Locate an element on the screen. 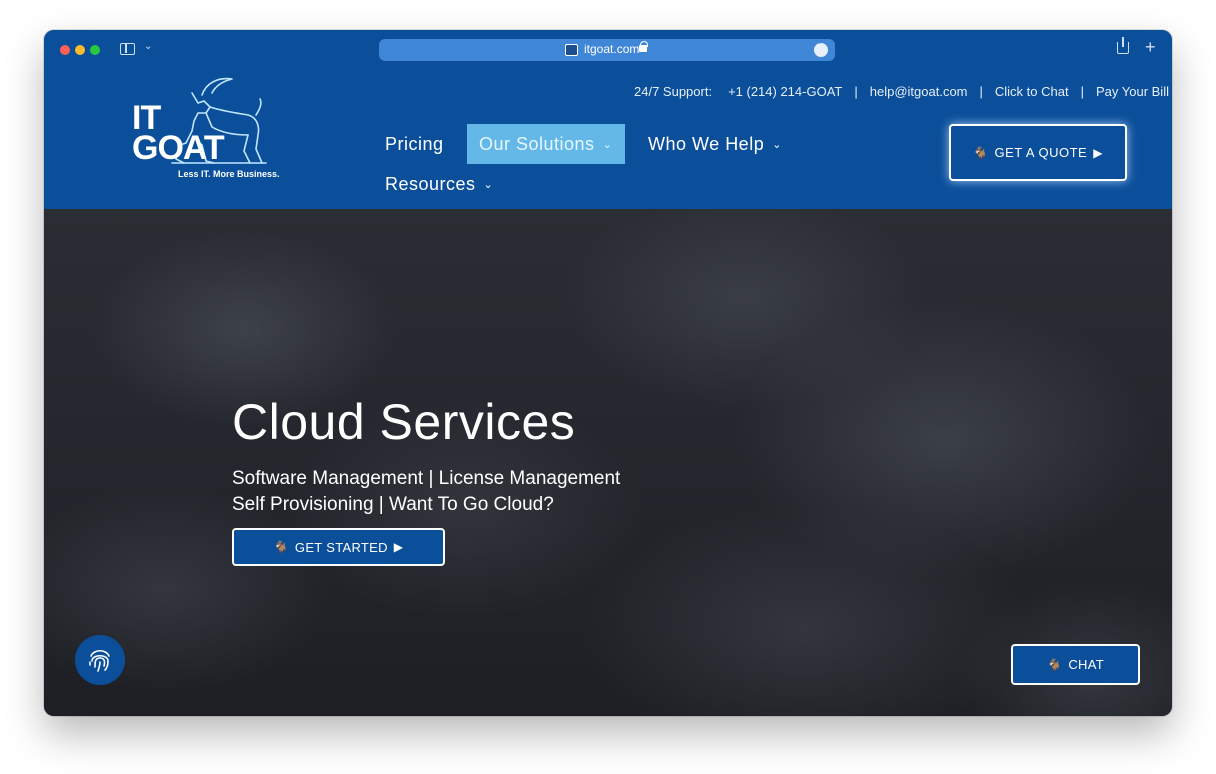  fingerprint-icon is located at coordinates (99, 660).